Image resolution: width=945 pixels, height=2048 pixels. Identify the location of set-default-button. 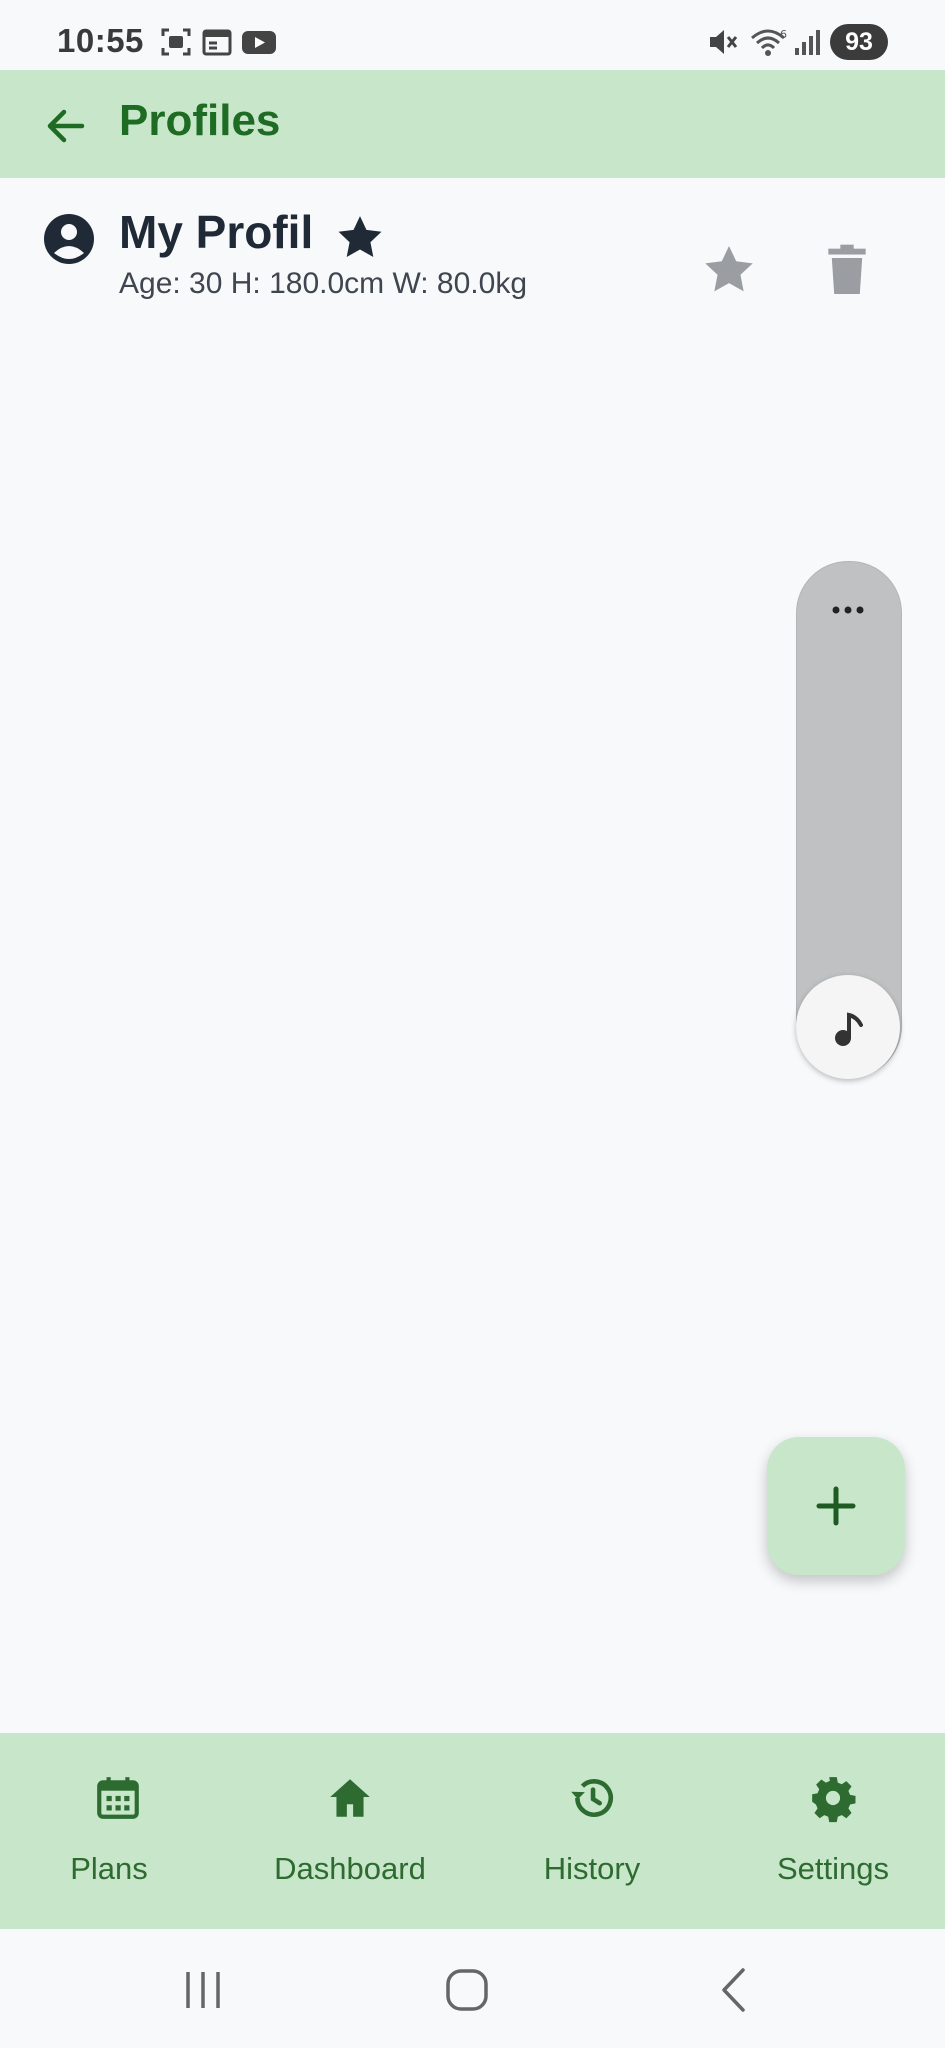
(729, 270).